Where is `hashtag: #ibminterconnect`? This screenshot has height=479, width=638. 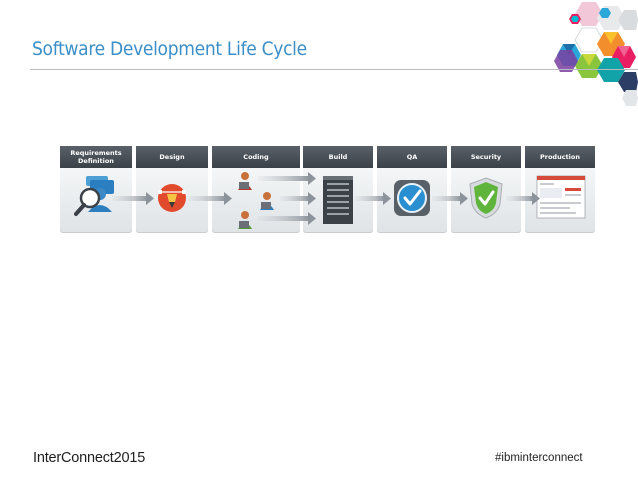
hashtag: #ibminterconnect is located at coordinates (539, 458).